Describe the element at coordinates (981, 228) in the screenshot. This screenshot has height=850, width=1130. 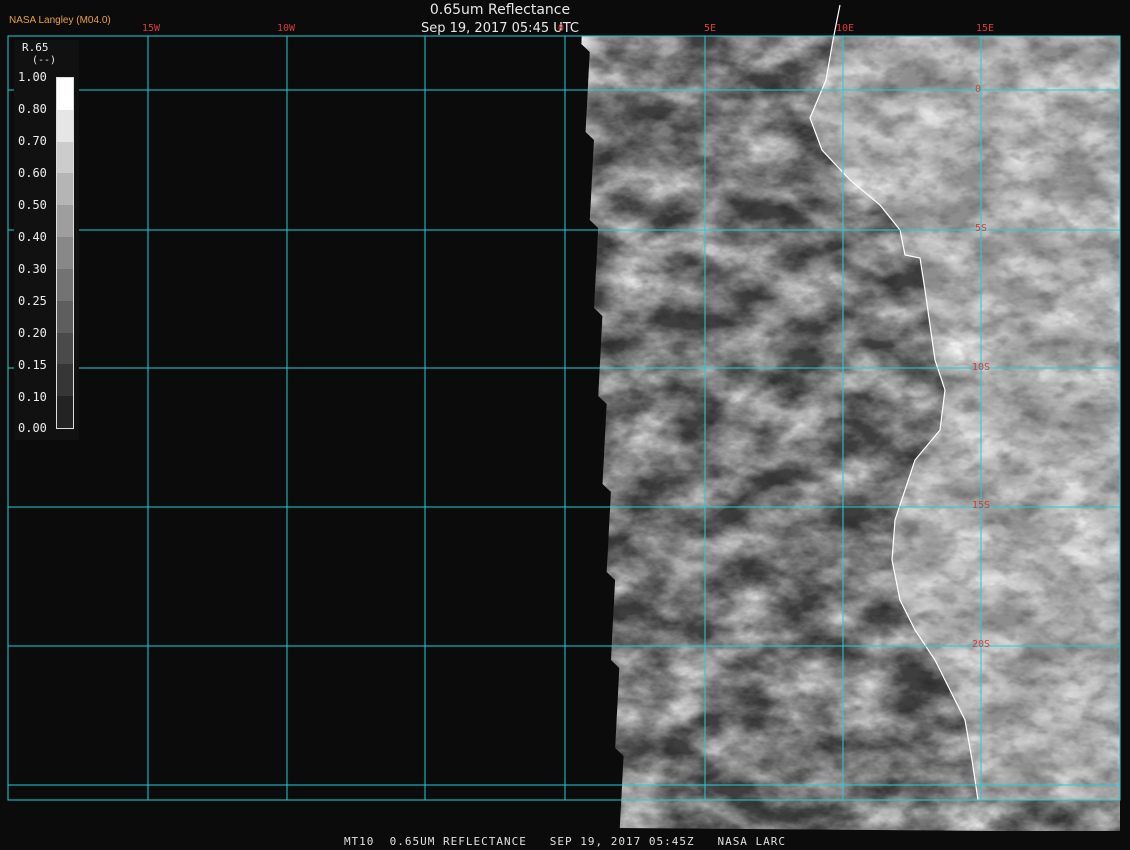
I see `lat-label-5s: 5S` at that location.